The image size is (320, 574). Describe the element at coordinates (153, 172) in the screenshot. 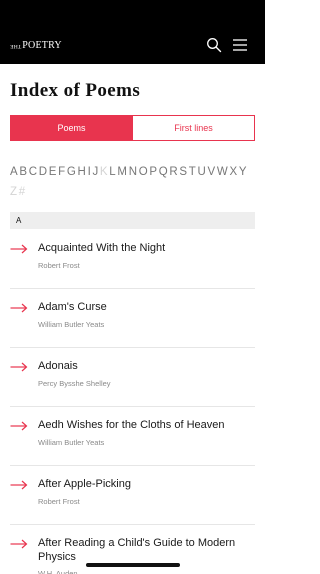

I see `alphabet-letter: P` at that location.